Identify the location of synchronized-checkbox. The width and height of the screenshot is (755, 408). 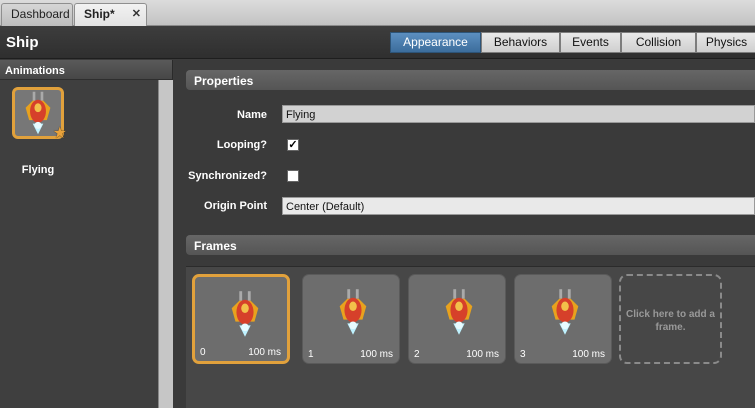
(293, 176).